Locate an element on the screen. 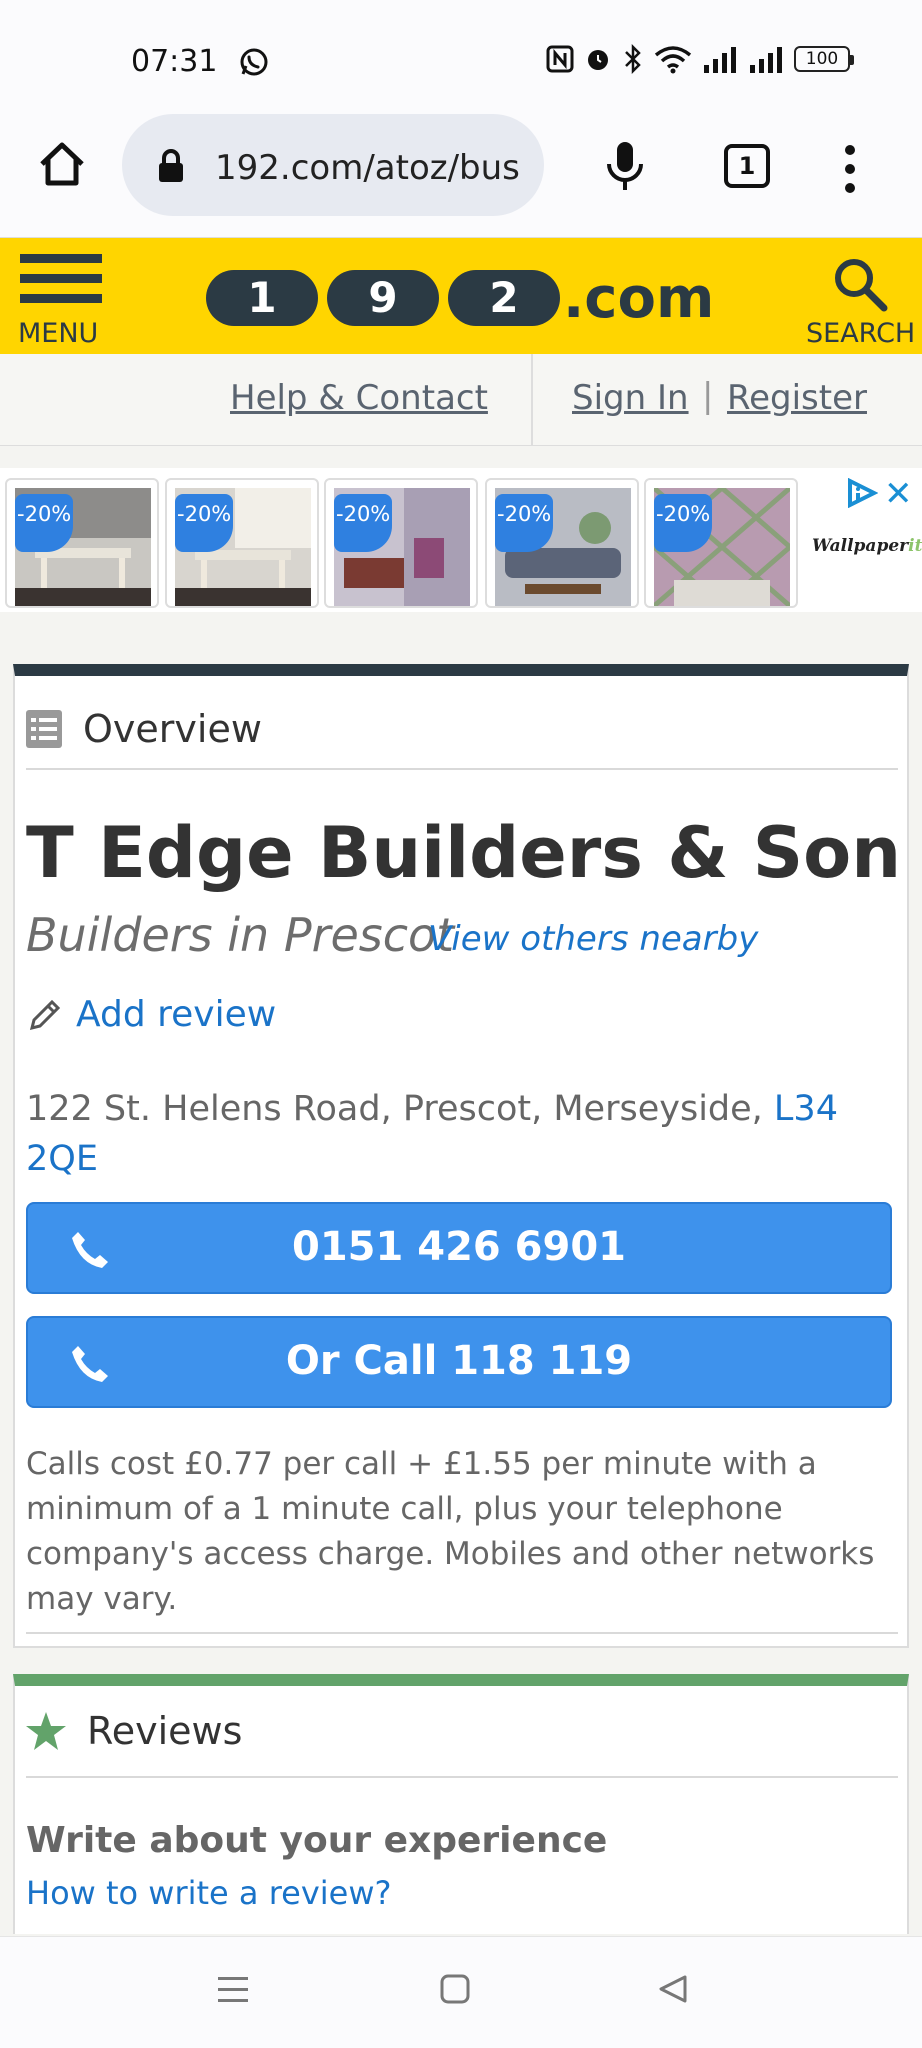 Image resolution: width=922 pixels, height=2048 pixels. lock-icon is located at coordinates (171, 165).